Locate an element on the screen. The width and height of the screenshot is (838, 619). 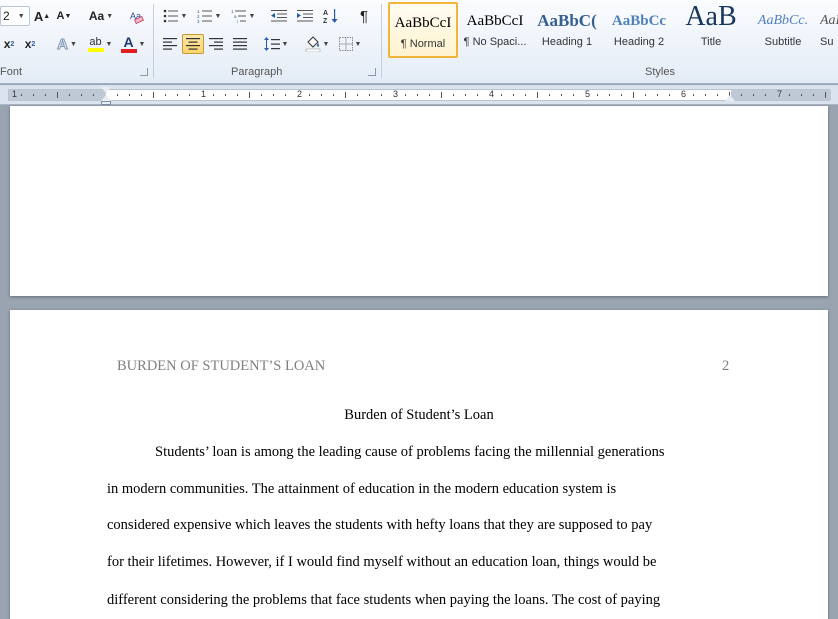
multilevel-list-button: 1 a i ▼ is located at coordinates (243, 16).